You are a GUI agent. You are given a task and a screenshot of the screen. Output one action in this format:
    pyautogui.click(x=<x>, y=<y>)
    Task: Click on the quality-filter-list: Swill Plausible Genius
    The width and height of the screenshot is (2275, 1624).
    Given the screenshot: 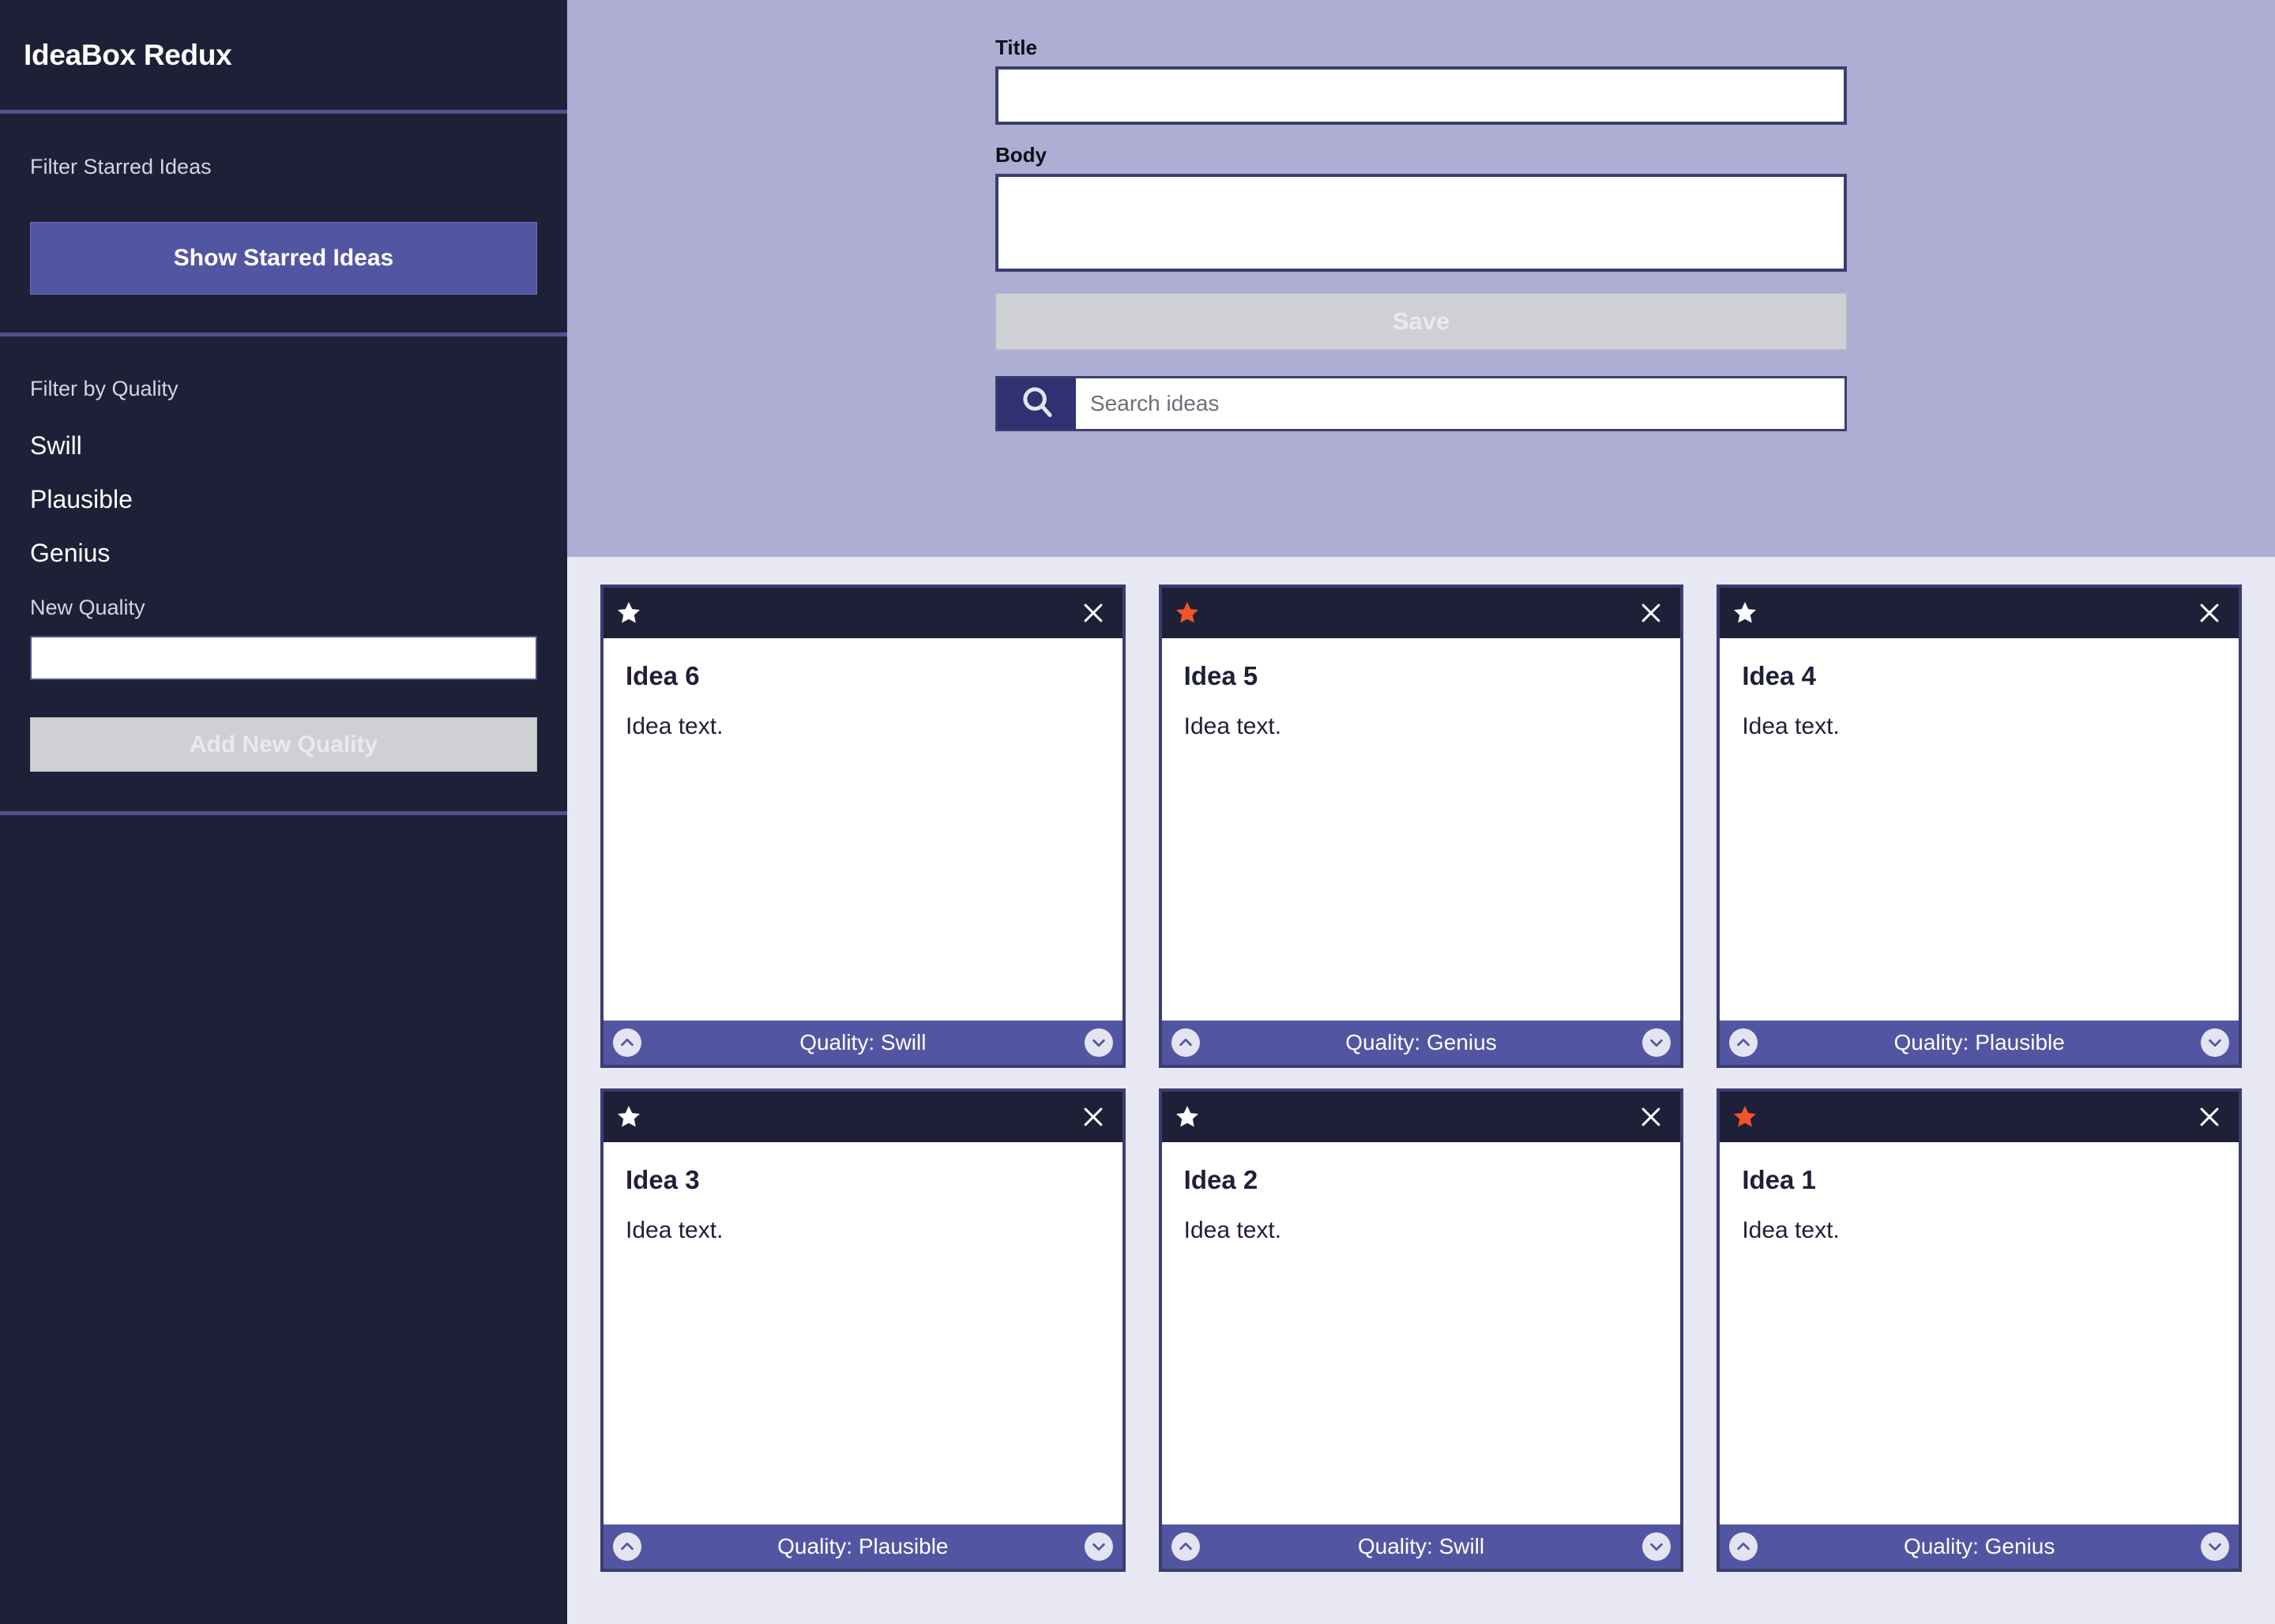 What is the action you would take?
    pyautogui.click(x=283, y=499)
    